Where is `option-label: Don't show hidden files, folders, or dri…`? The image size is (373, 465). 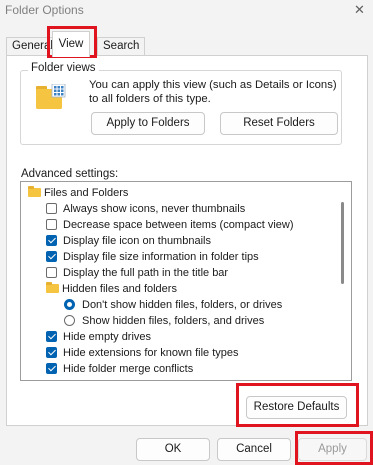
option-label: Don't show hidden files, folders, or dri… is located at coordinates (182, 305).